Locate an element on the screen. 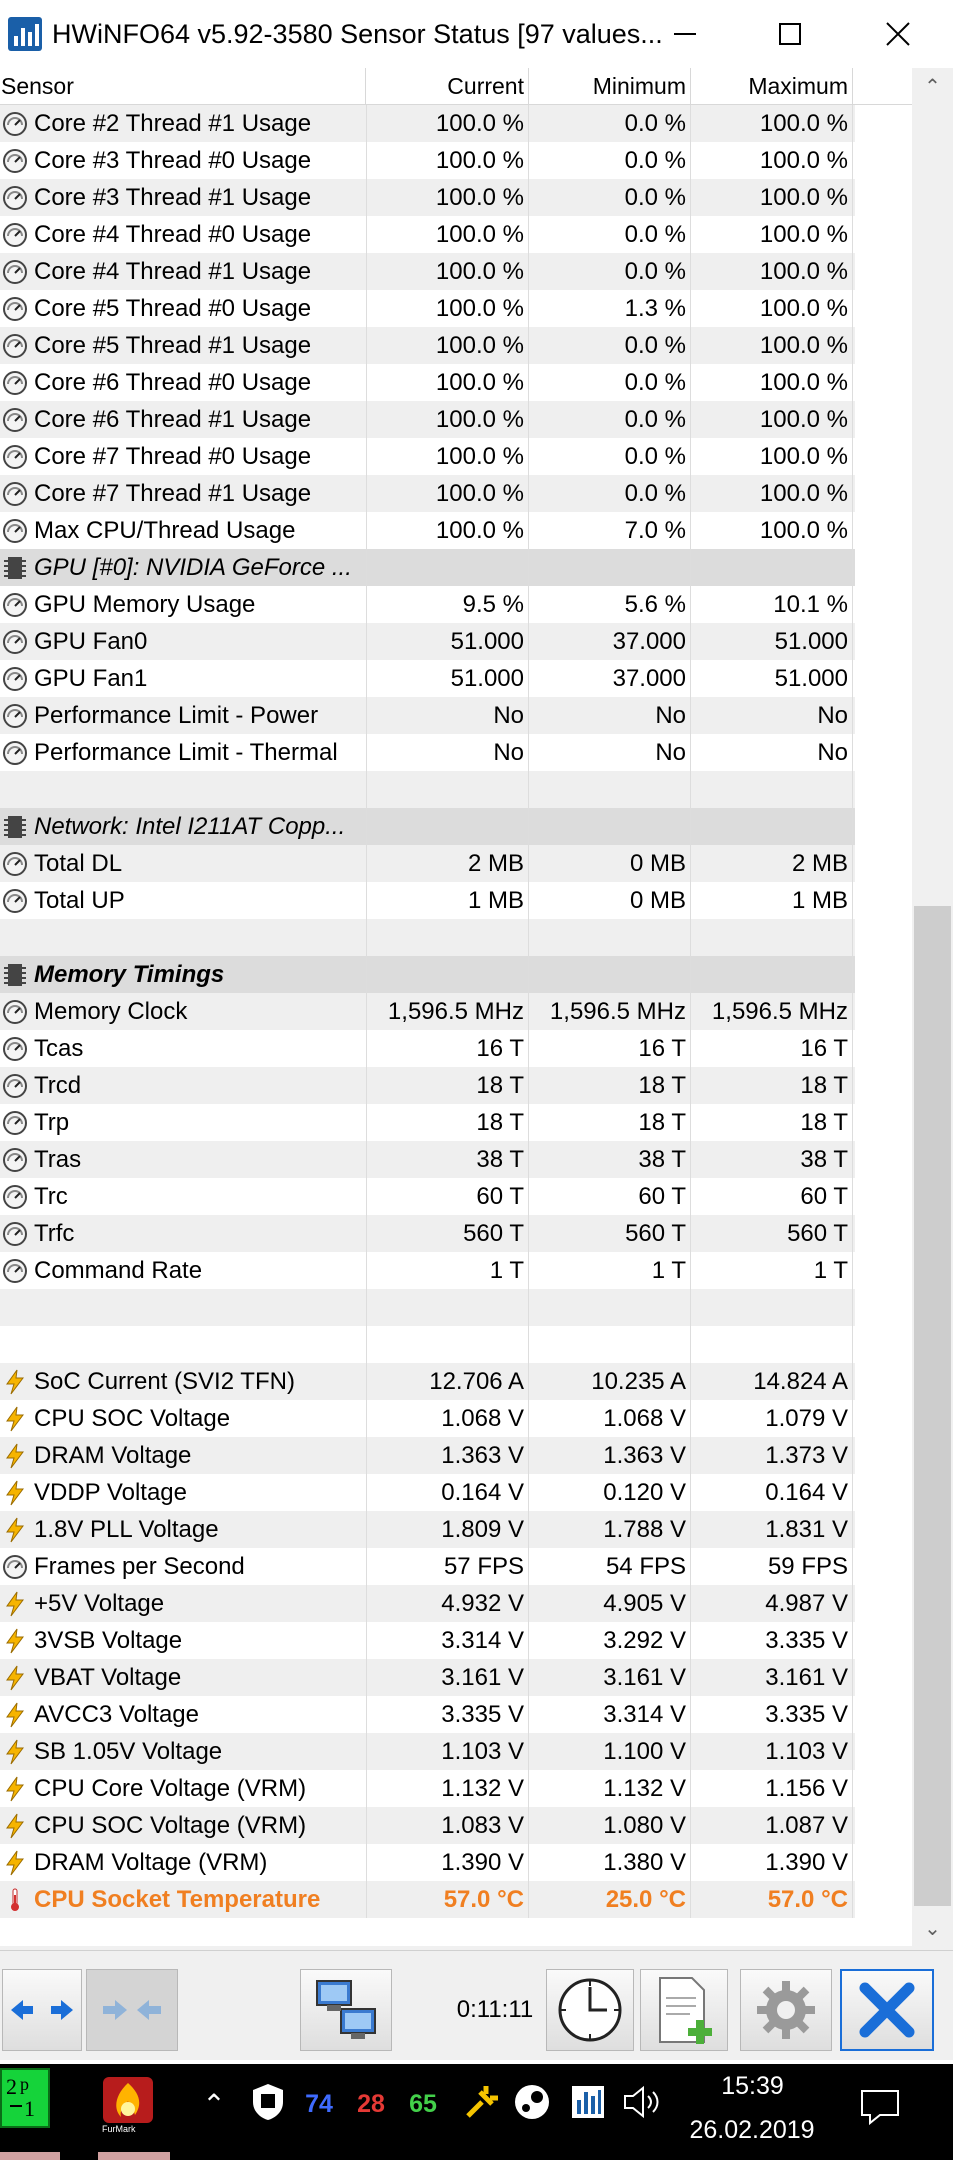  plug-tray-icon is located at coordinates (482, 2102).